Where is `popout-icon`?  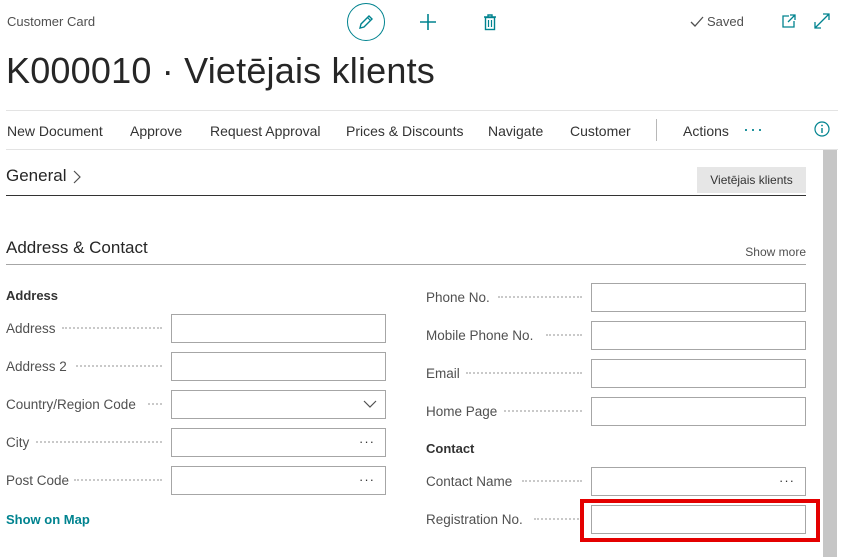
popout-icon is located at coordinates (789, 21).